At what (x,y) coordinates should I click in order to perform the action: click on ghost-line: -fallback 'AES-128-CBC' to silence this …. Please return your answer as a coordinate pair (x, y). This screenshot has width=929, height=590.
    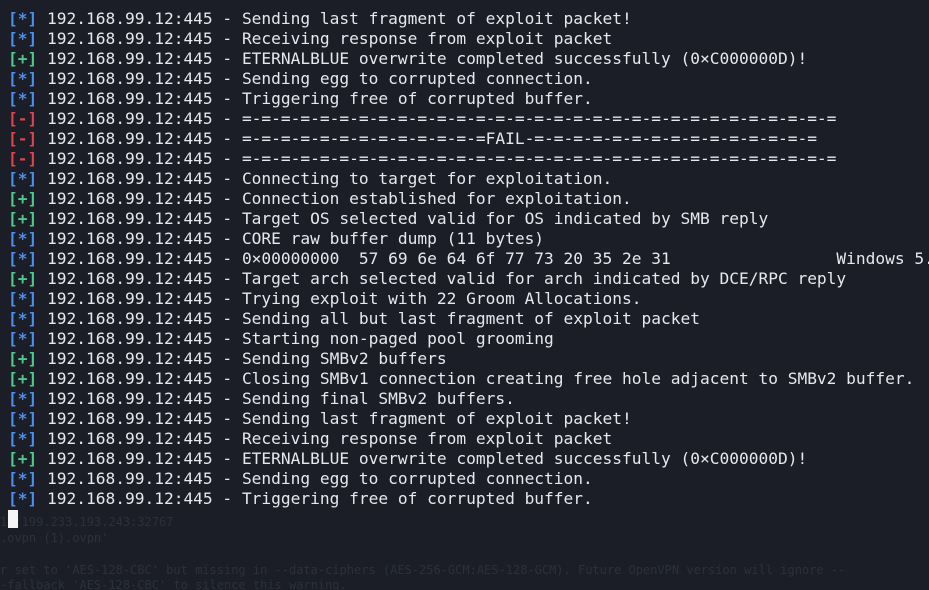
    Looking at the image, I should click on (173, 584).